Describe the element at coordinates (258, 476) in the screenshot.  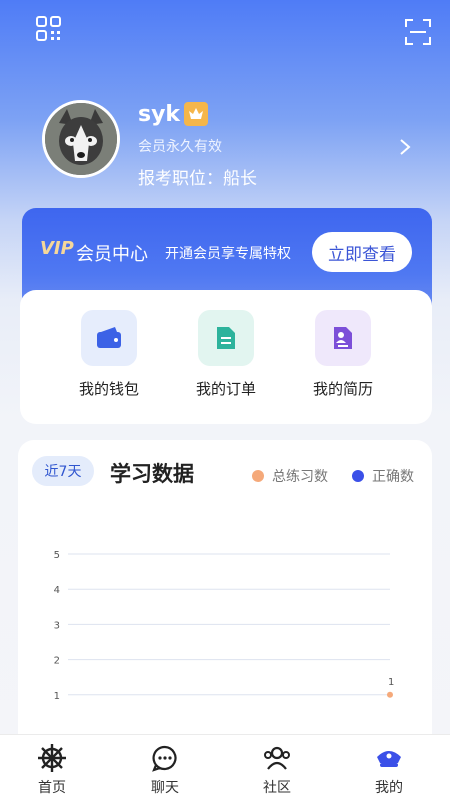
I see `legend-dot-total` at that location.